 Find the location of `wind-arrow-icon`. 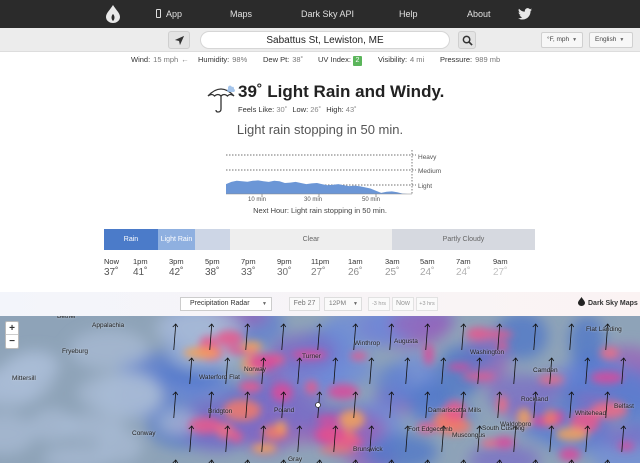

wind-arrow-icon is located at coordinates (479, 439).